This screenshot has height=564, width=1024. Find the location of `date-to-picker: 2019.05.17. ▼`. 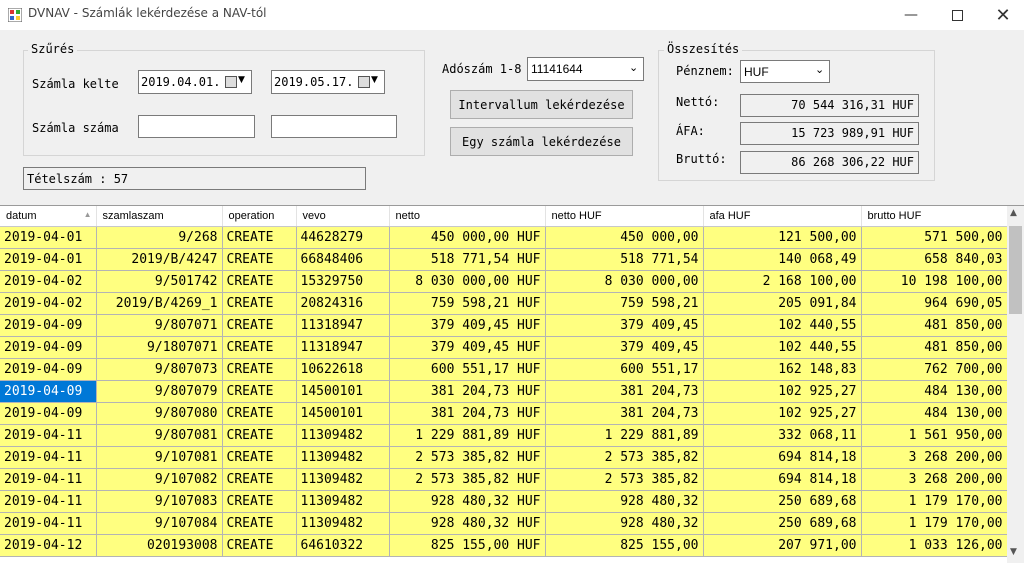

date-to-picker: 2019.05.17. ▼ is located at coordinates (328, 82).